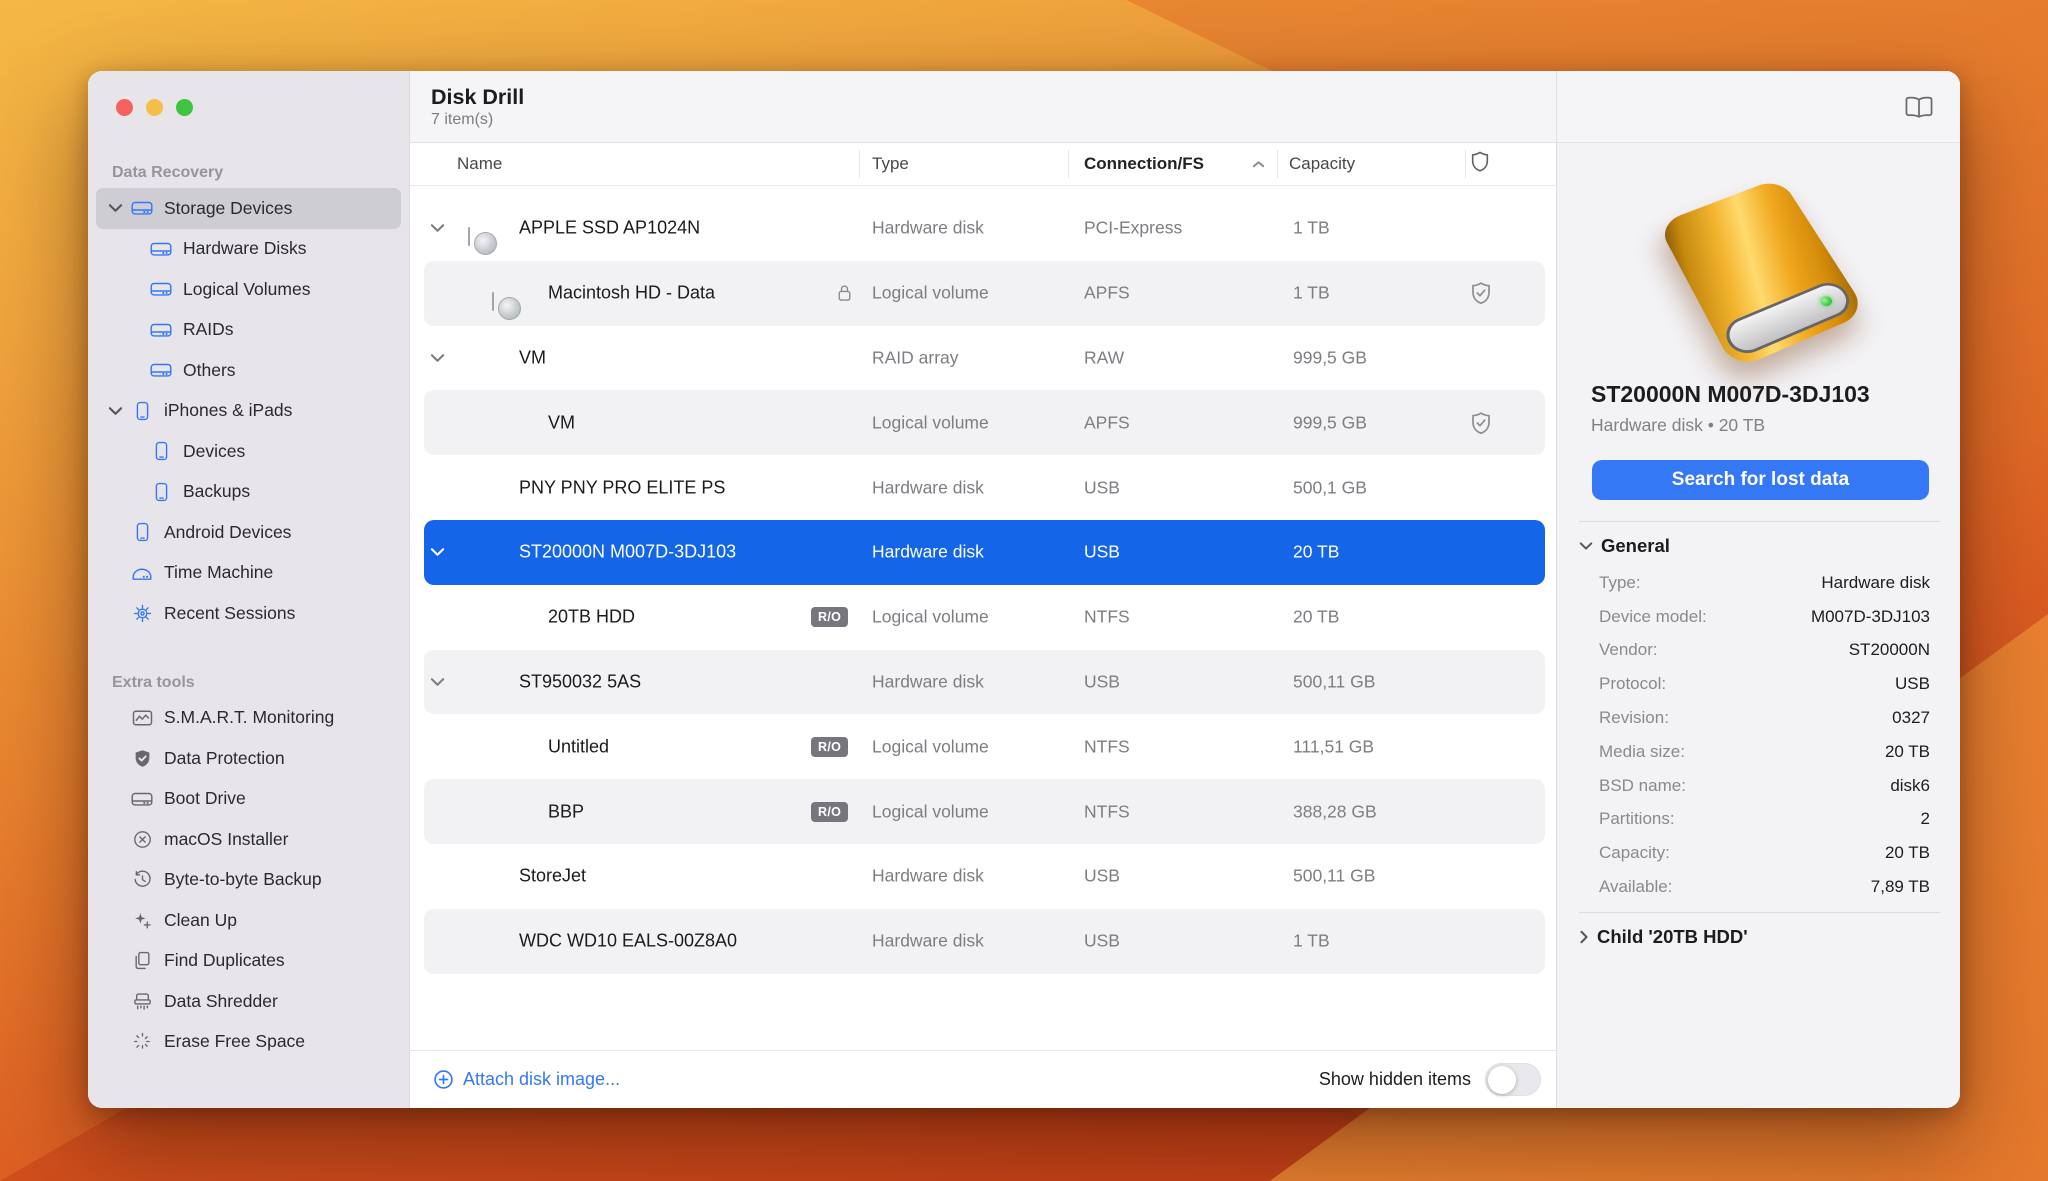 This screenshot has height=1181, width=2048. Describe the element at coordinates (142, 1041) in the screenshot. I see `erase-icon` at that location.